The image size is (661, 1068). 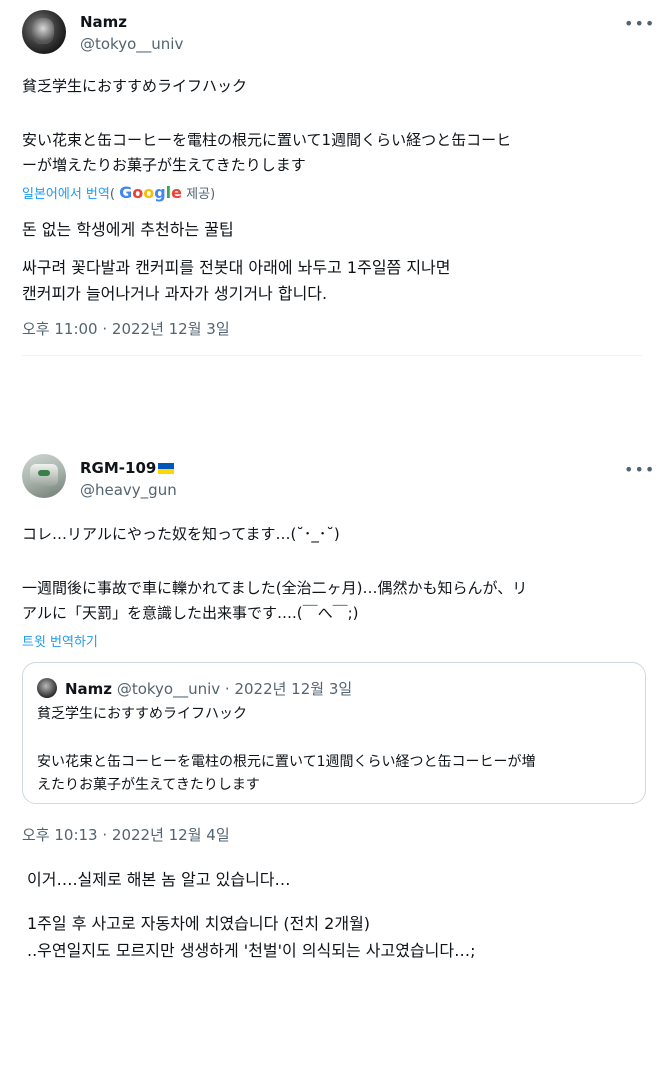 What do you see at coordinates (126, 328) in the screenshot?
I see `timestamp: 오후 11:00 · 2022년 12월 3일` at bounding box center [126, 328].